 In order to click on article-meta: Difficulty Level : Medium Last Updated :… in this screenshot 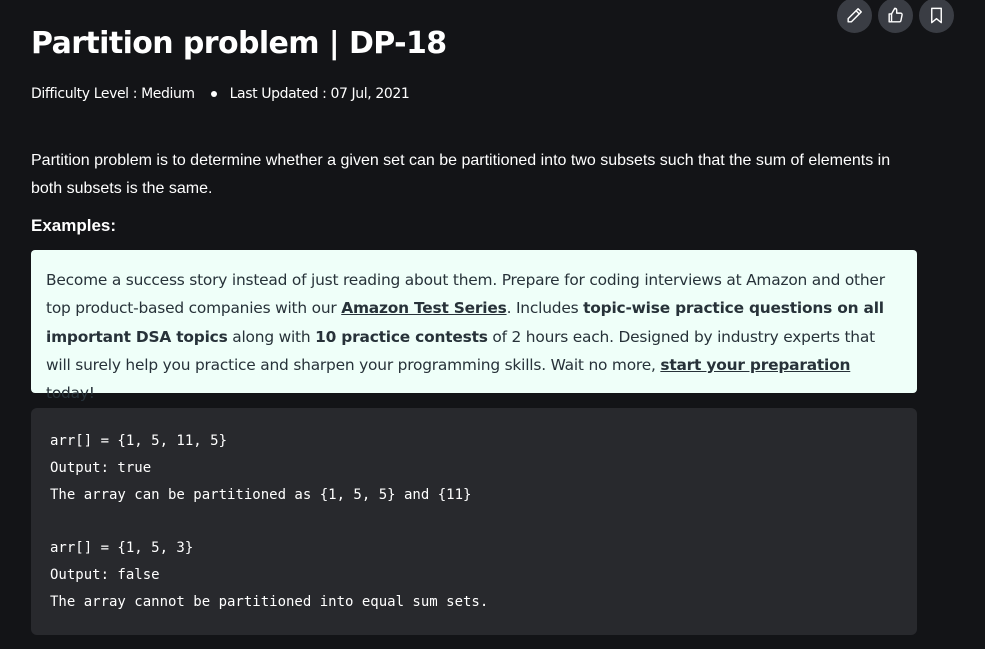, I will do `click(220, 94)`.